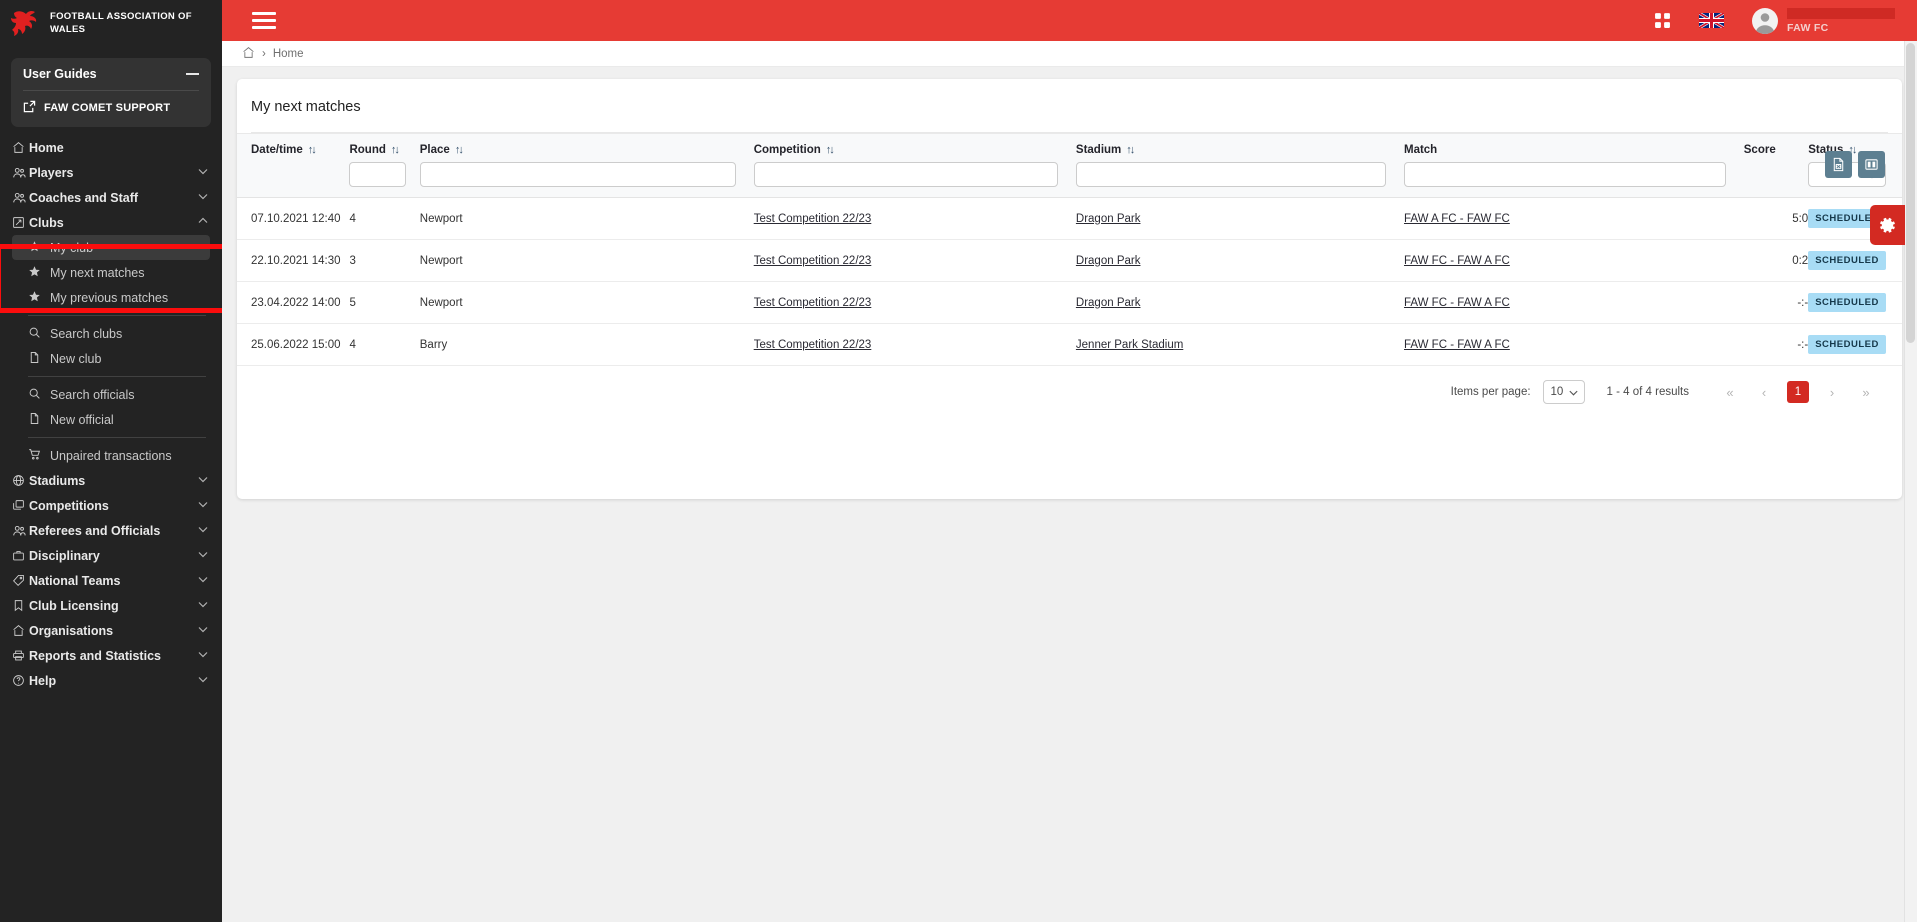 The image size is (1917, 922). Describe the element at coordinates (306, 107) in the screenshot. I see `page-title: My next matches` at that location.